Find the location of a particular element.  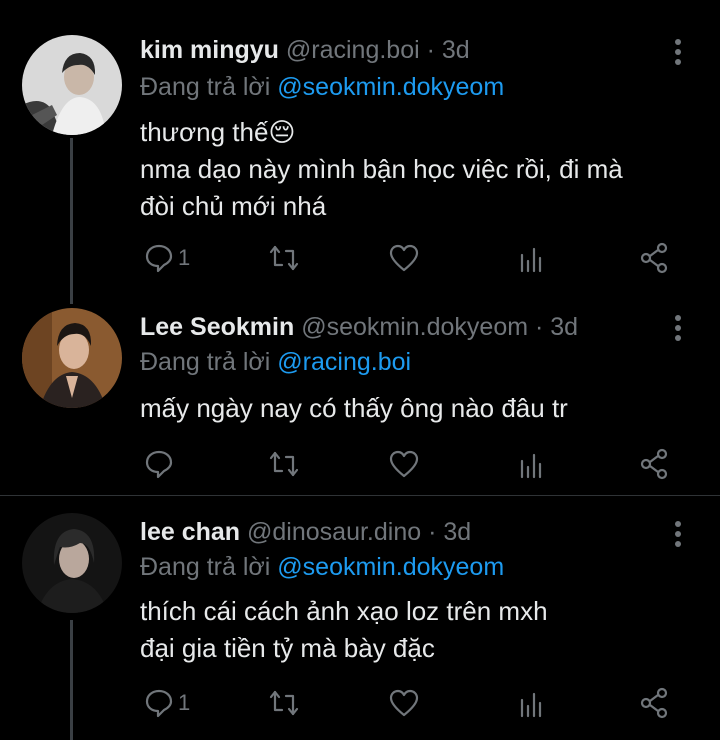

tweet-text: mấy ngày nay có thấy ông nào đâu tr is located at coordinates (354, 408).